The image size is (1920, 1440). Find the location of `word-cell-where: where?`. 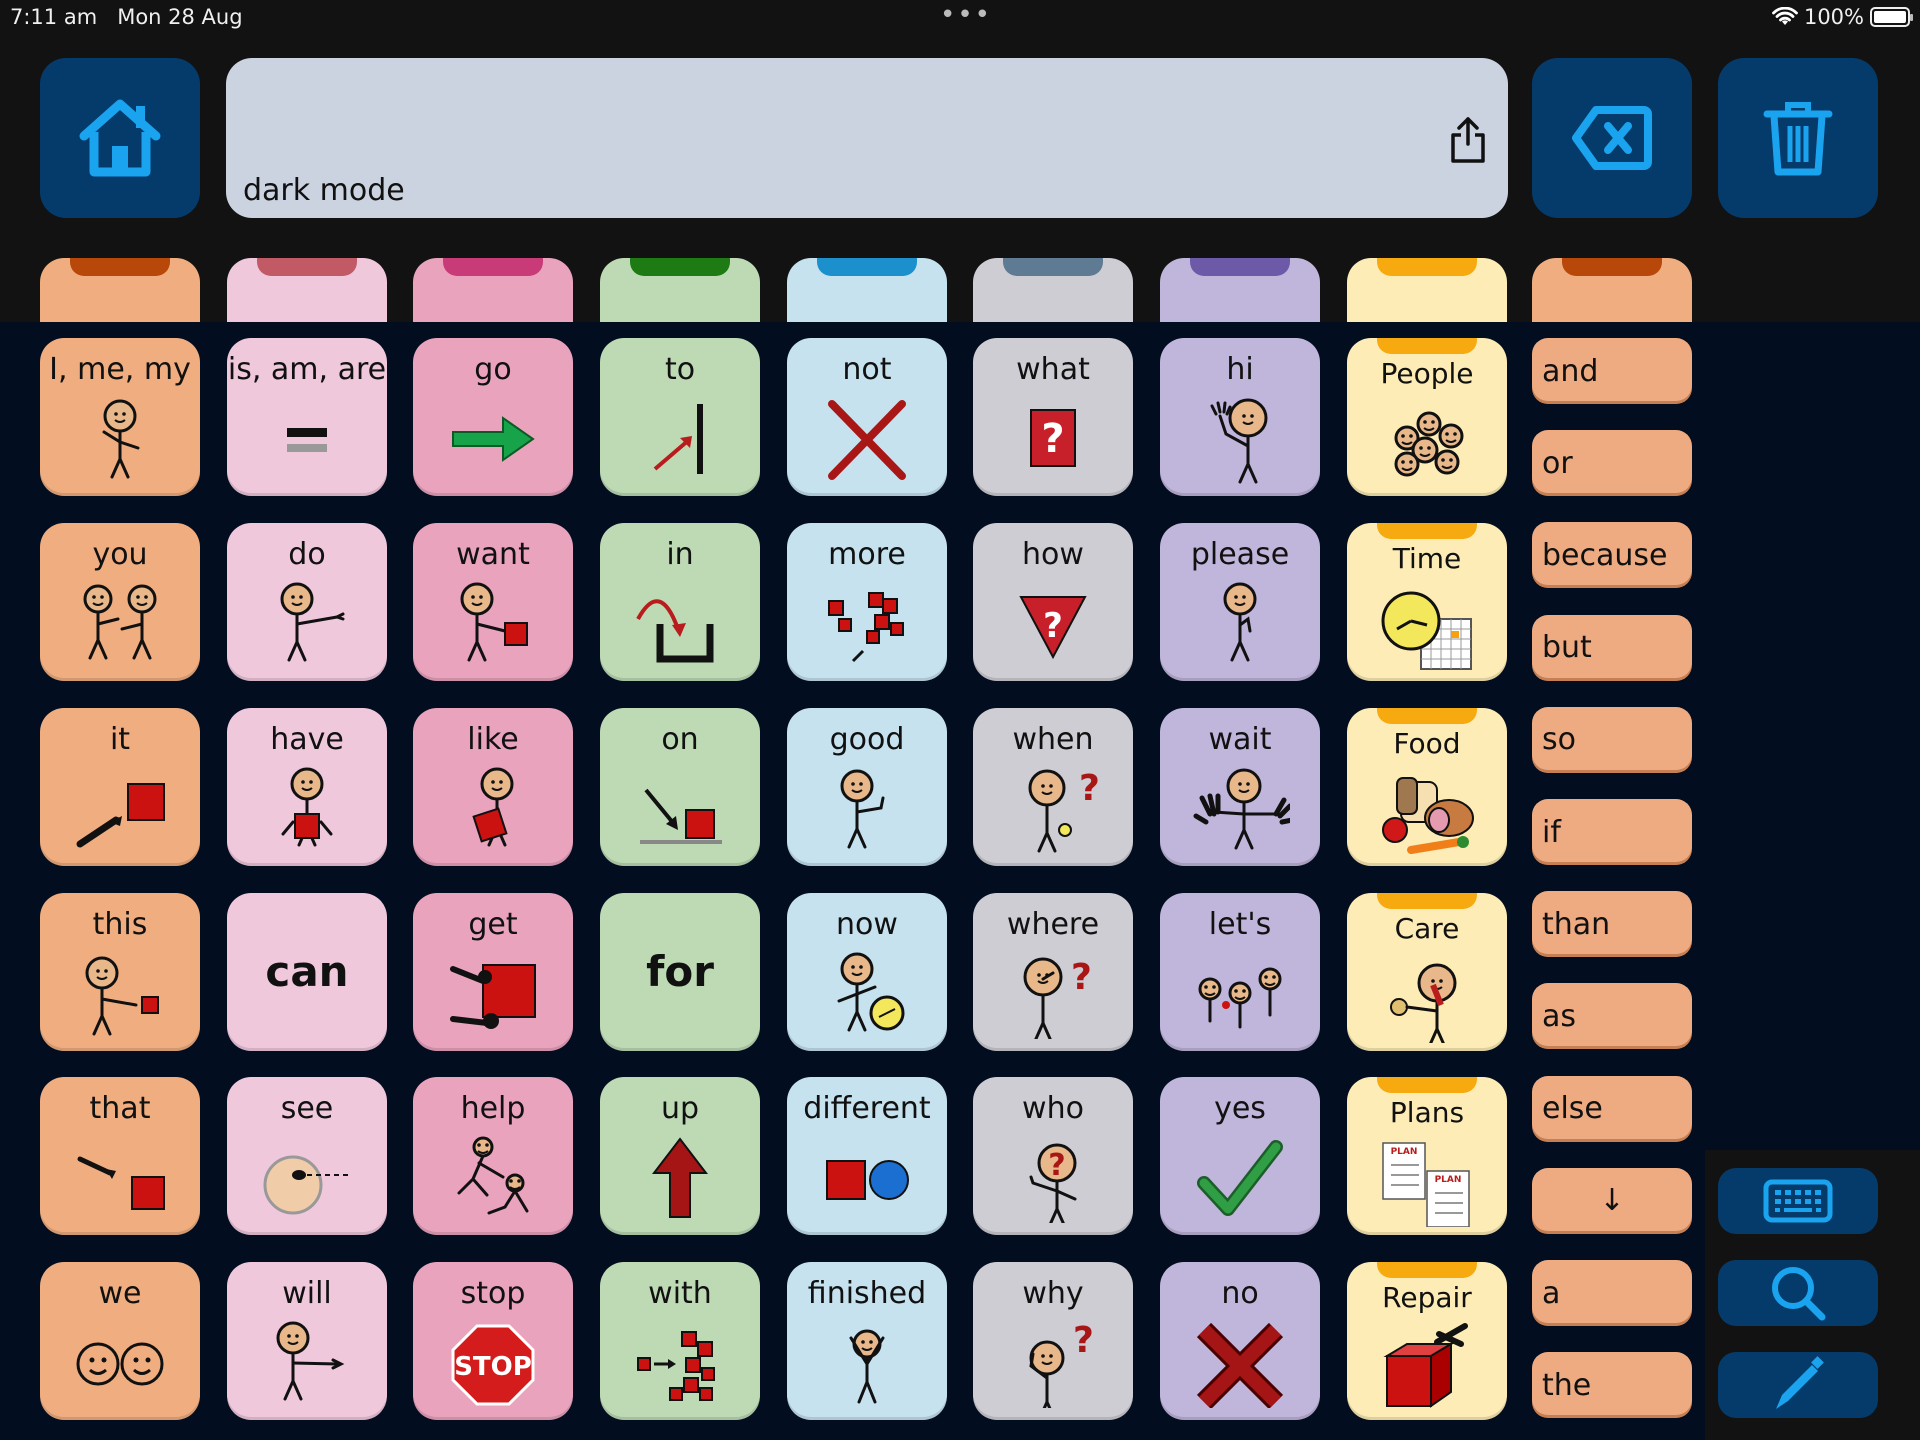

word-cell-where: where? is located at coordinates (1053, 972).